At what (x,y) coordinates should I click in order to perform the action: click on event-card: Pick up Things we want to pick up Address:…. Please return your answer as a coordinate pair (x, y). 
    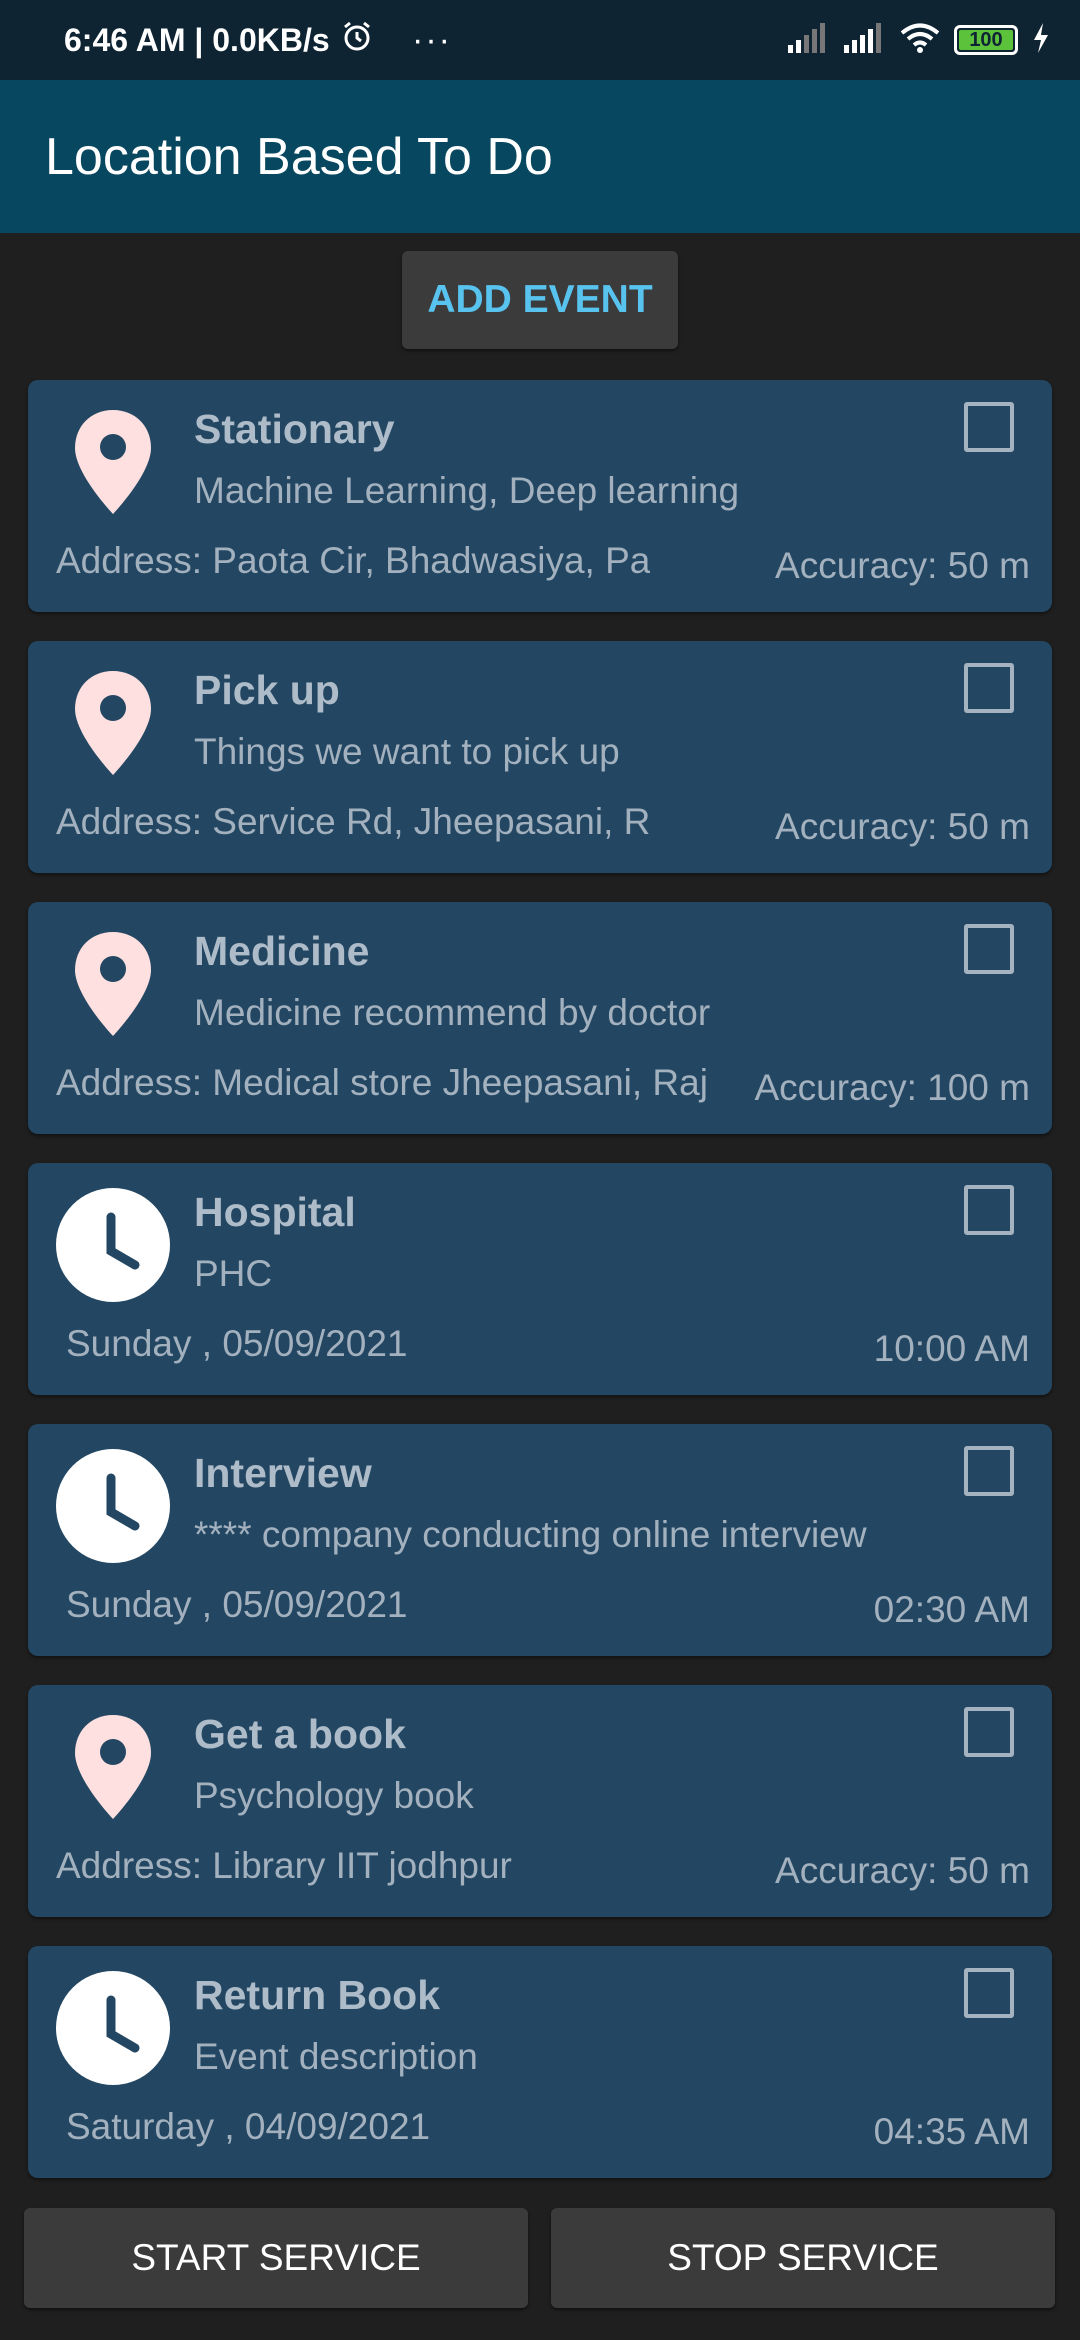
    Looking at the image, I should click on (540, 757).